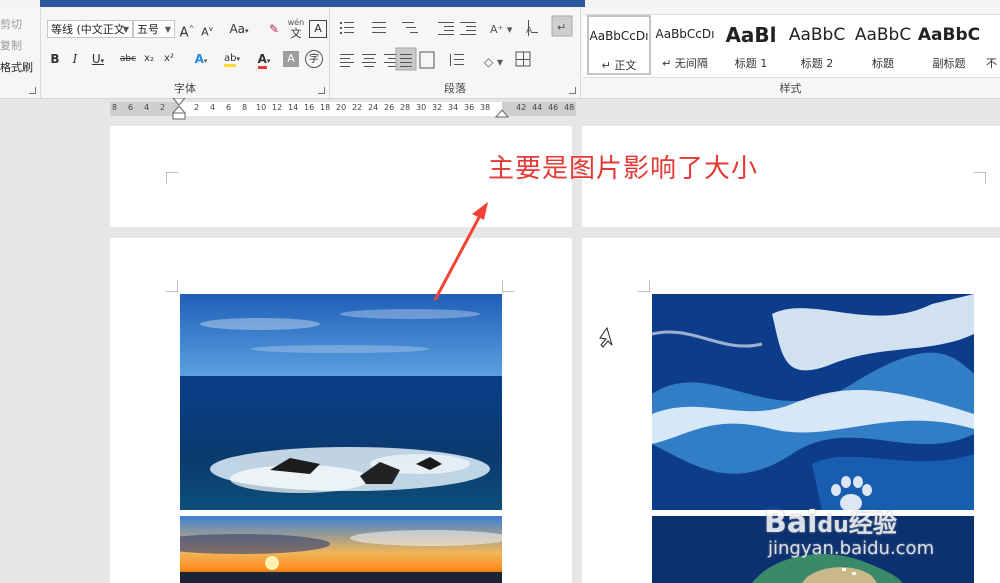 This screenshot has height=583, width=1000. Describe the element at coordinates (437, 107) in the screenshot. I see `ruler-number: 32` at that location.